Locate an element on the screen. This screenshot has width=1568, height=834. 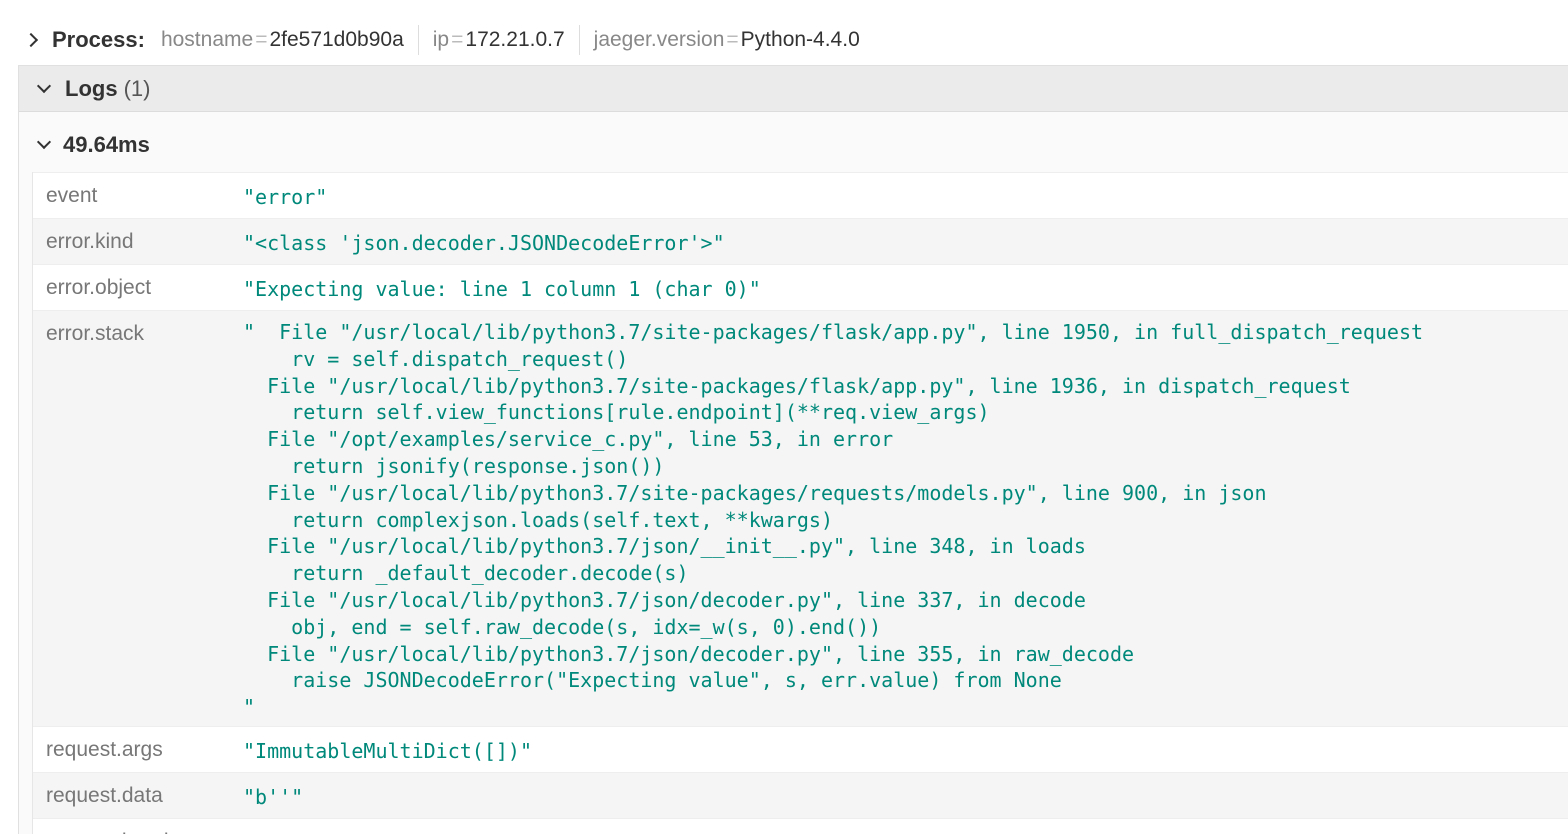
logs-count: (1) is located at coordinates (137, 88).